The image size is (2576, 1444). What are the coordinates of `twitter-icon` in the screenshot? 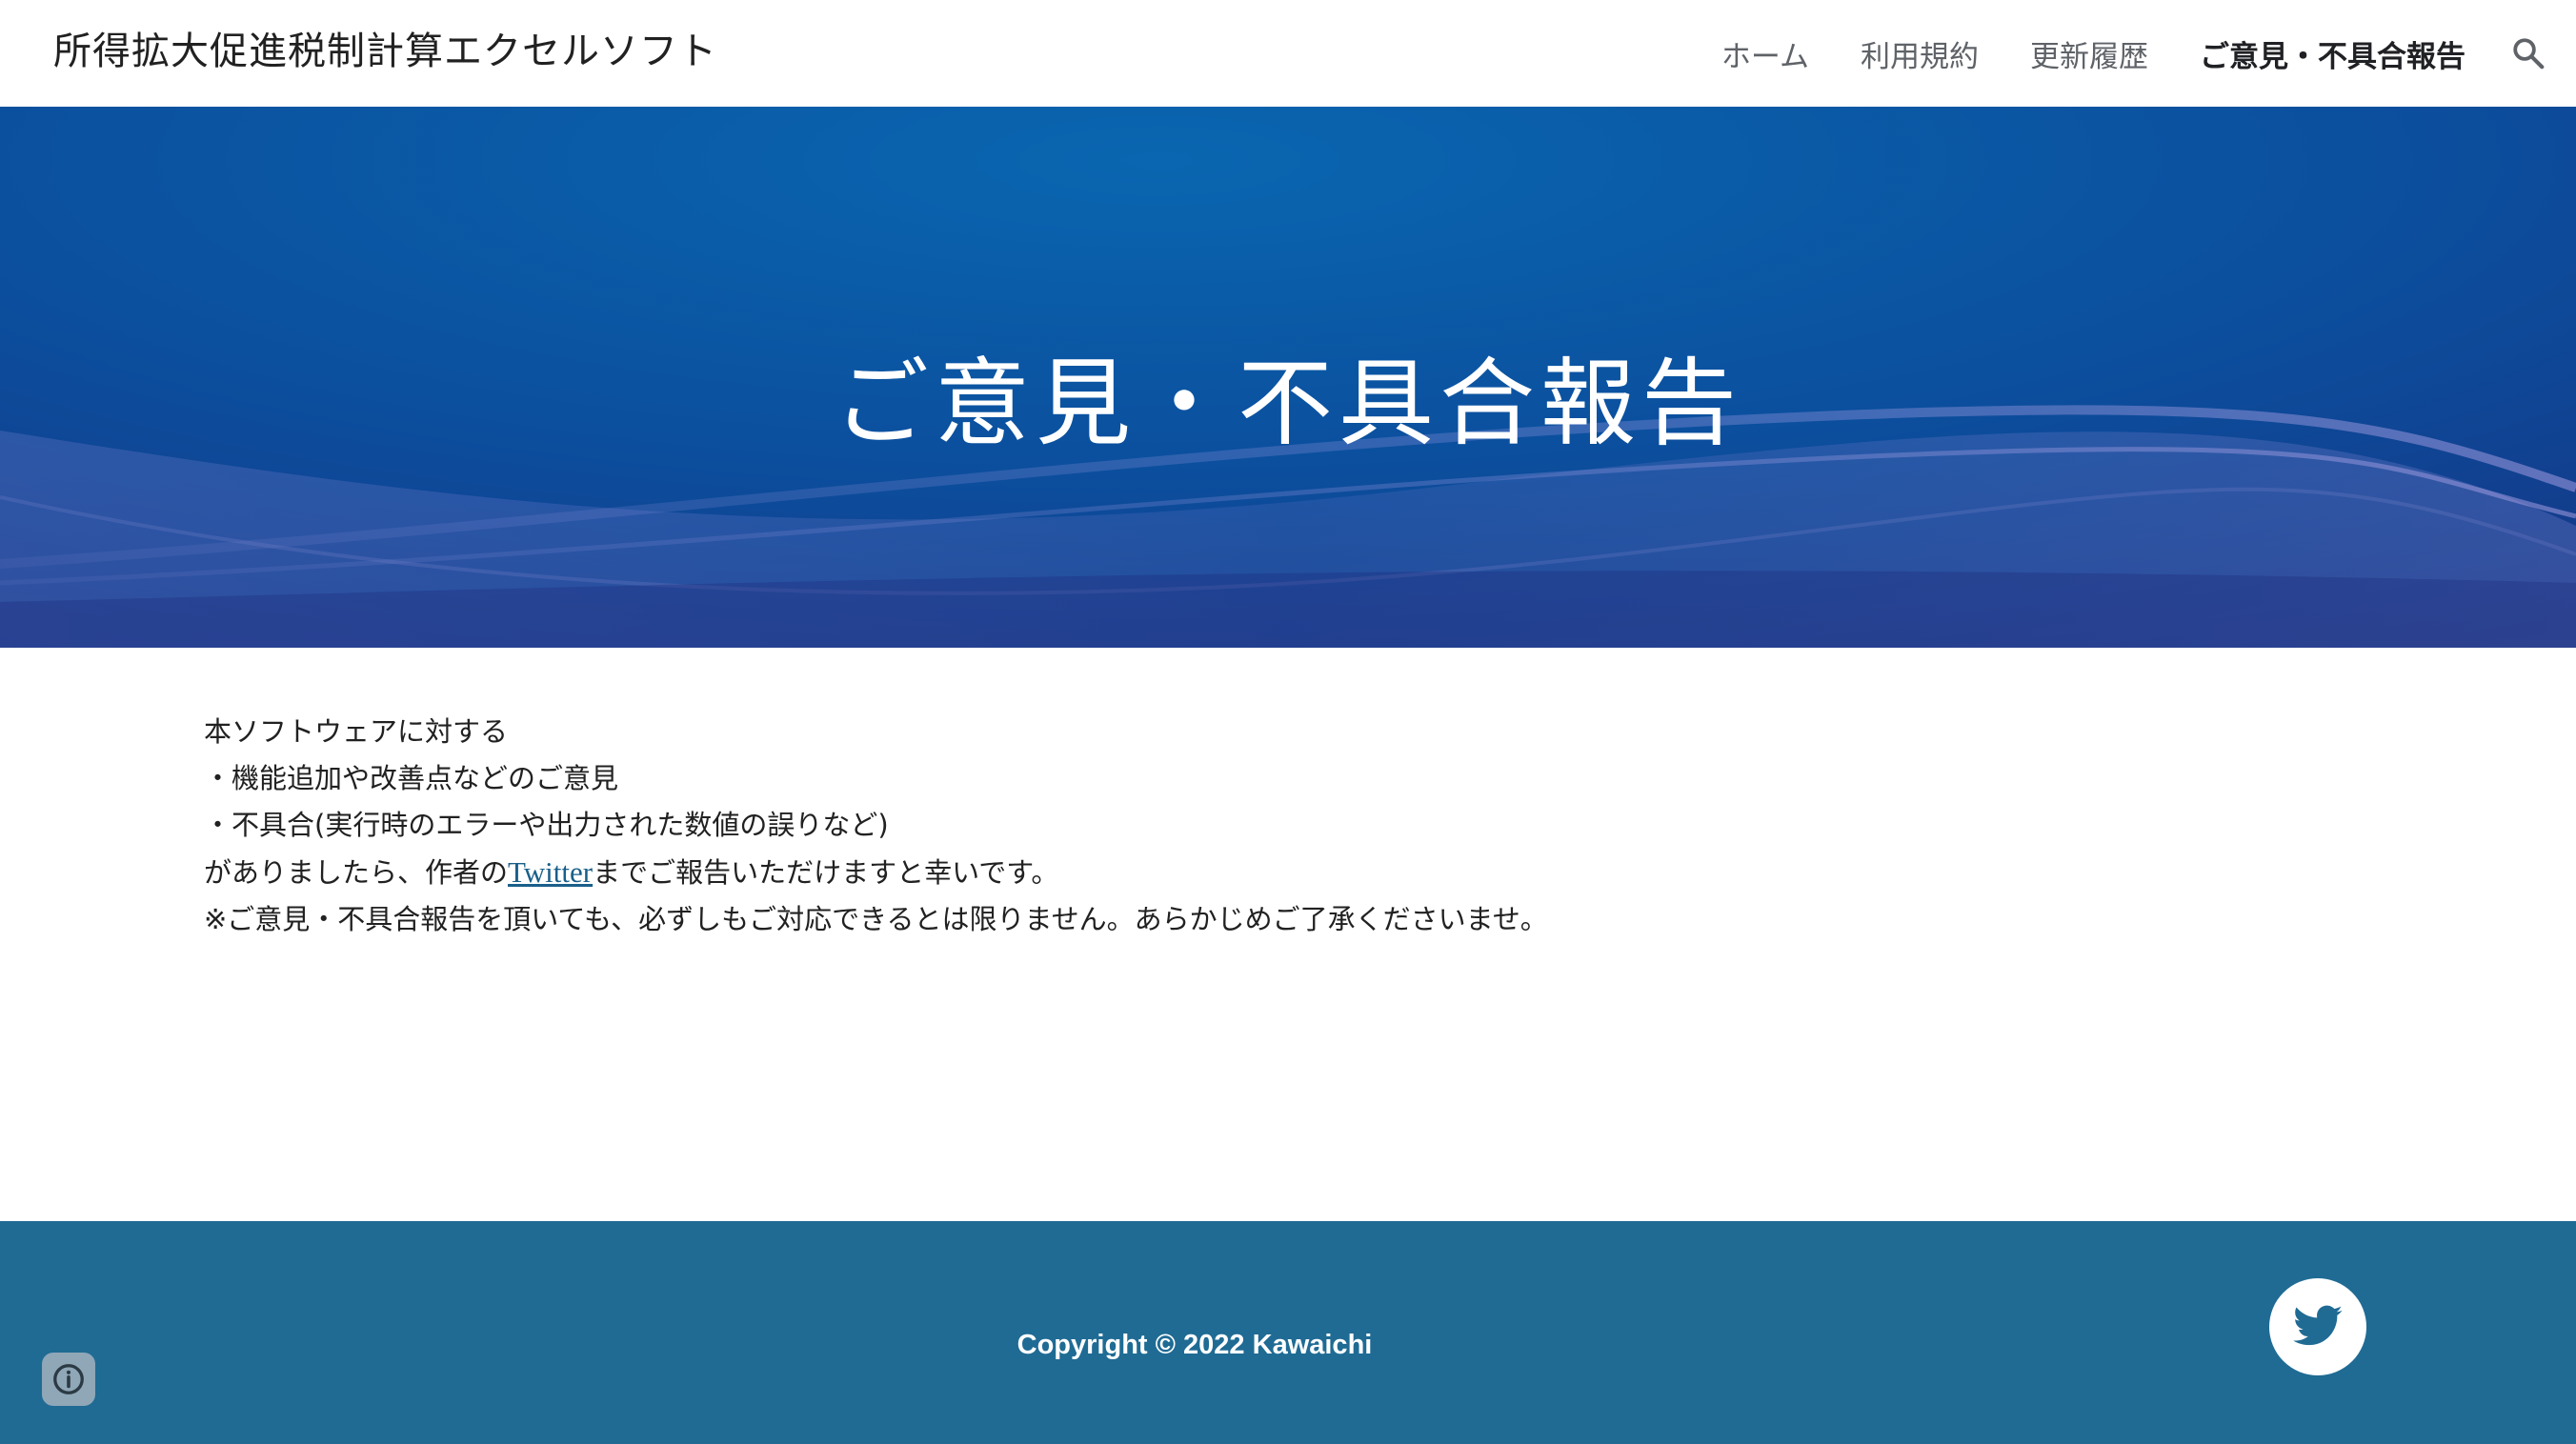 It's located at (2318, 1325).